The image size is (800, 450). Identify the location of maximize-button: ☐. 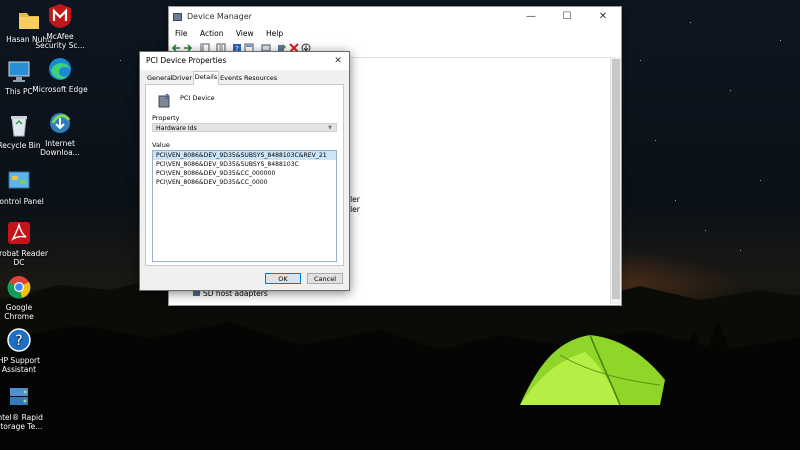
(567, 17).